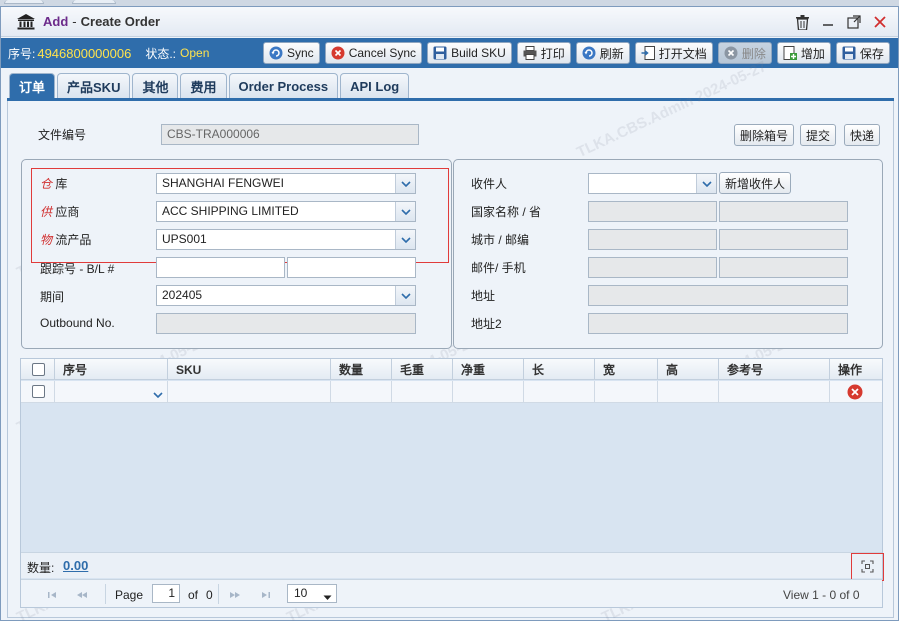 Image resolution: width=899 pixels, height=621 pixels. I want to click on fit-screen-icon, so click(867, 568).